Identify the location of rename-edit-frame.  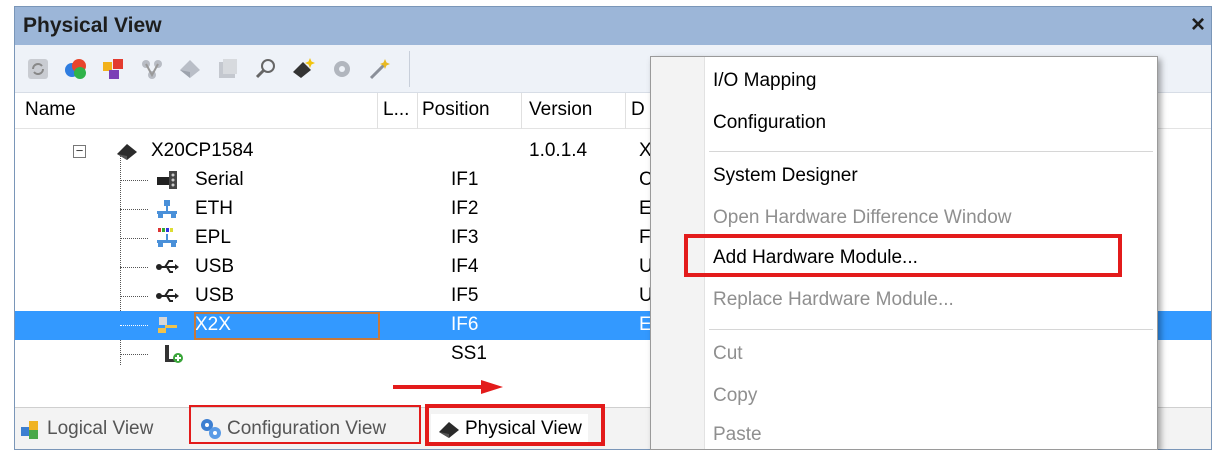
(287, 326).